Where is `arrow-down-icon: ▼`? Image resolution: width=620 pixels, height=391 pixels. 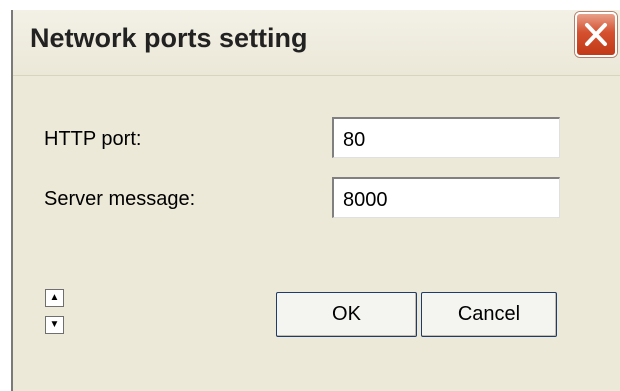 arrow-down-icon: ▼ is located at coordinates (54, 324).